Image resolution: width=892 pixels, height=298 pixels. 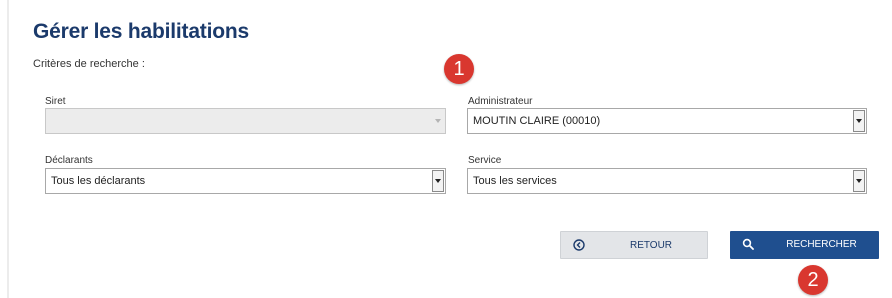 What do you see at coordinates (459, 69) in the screenshot?
I see `annotation-marker-1: 1` at bounding box center [459, 69].